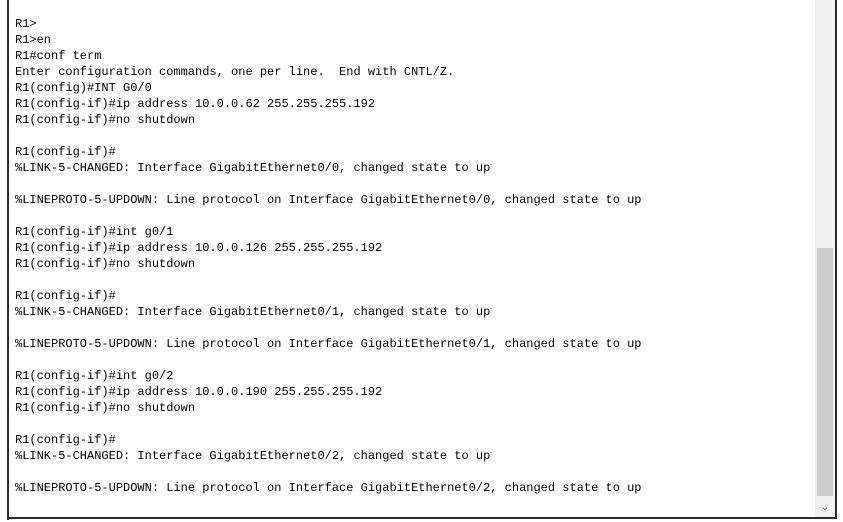  Describe the element at coordinates (825, 372) in the screenshot. I see `scrollbar-thumb` at that location.